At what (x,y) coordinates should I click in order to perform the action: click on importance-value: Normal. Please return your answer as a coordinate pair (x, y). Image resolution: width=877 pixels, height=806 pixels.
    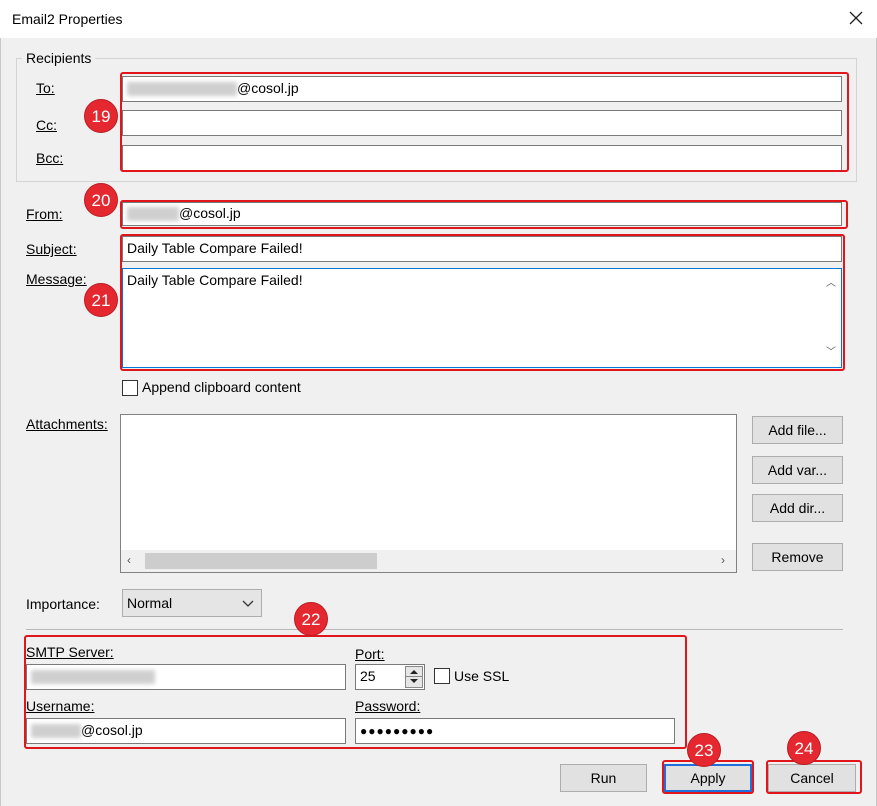
    Looking at the image, I should click on (150, 603).